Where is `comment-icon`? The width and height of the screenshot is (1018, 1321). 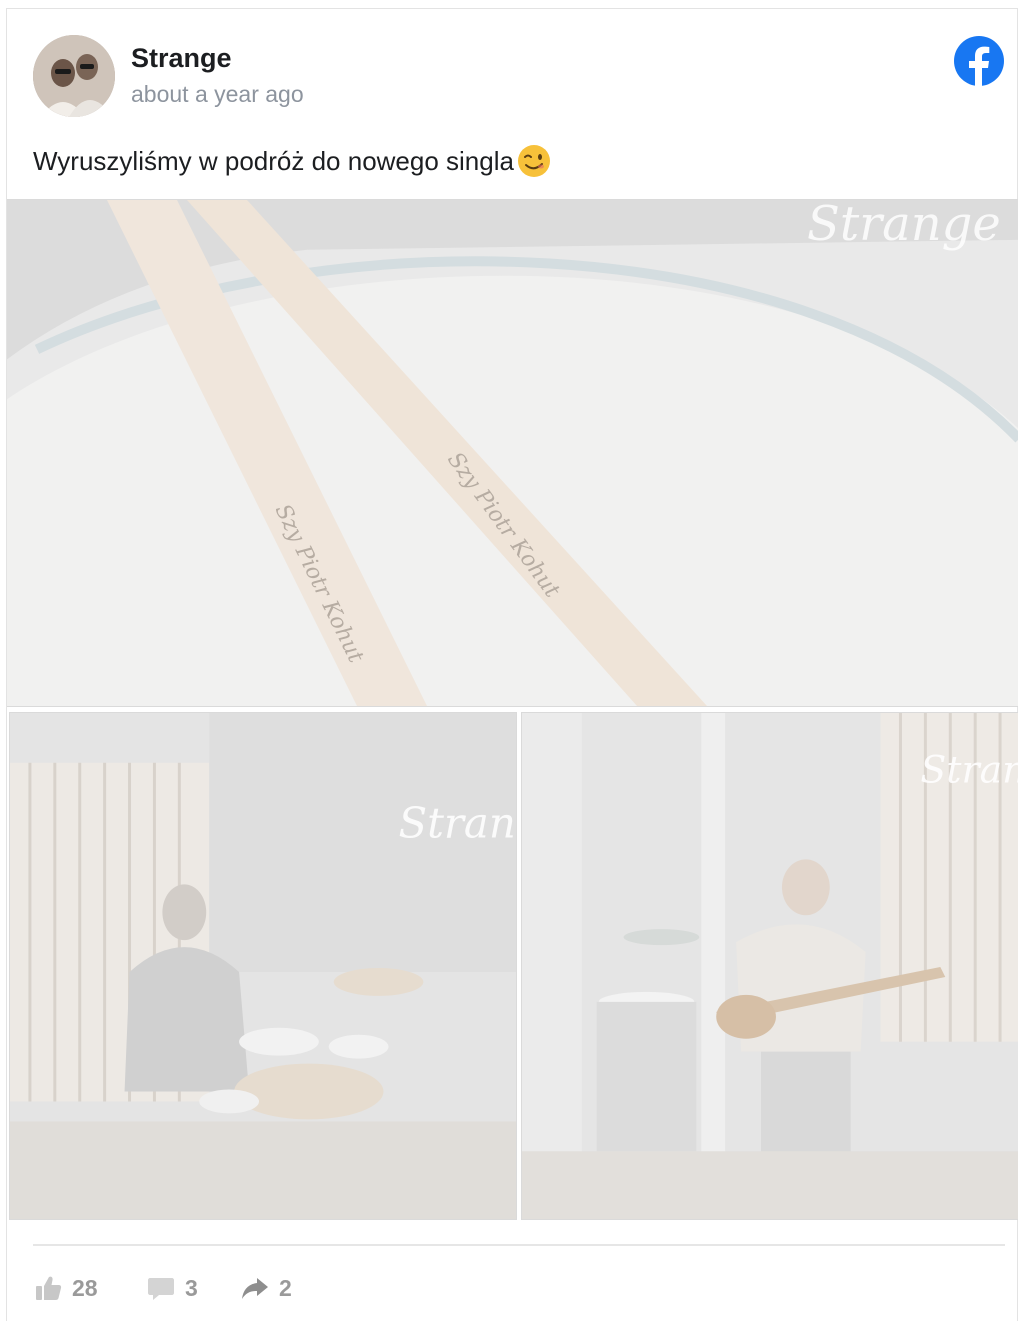
comment-icon is located at coordinates (161, 1289).